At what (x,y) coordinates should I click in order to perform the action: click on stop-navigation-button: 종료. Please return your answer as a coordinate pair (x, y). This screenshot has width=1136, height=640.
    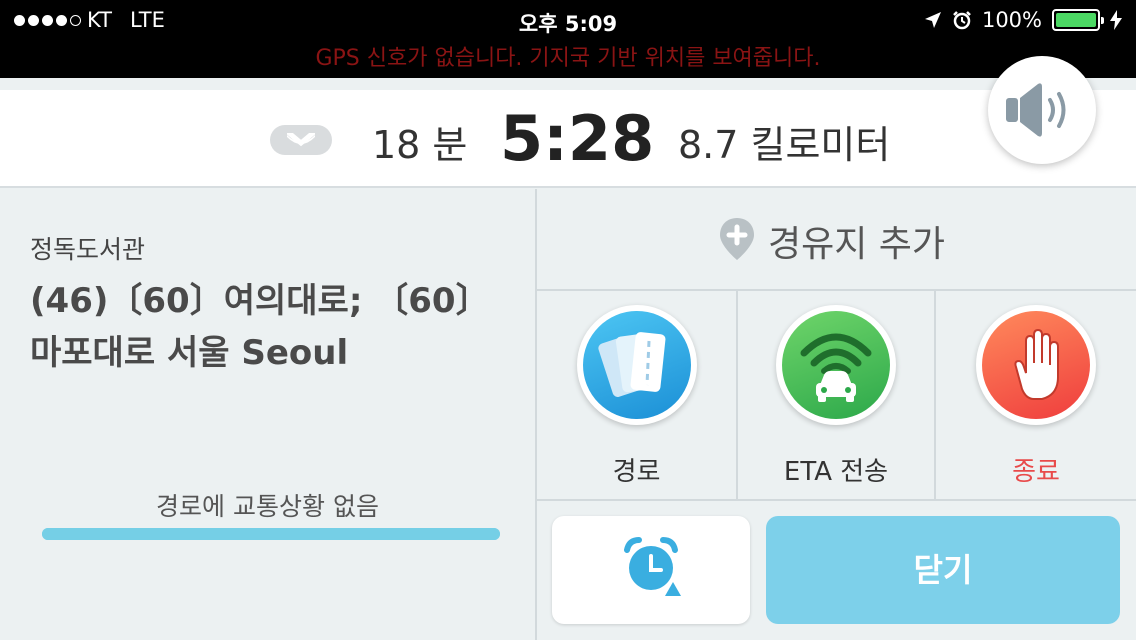
    Looking at the image, I should click on (1036, 395).